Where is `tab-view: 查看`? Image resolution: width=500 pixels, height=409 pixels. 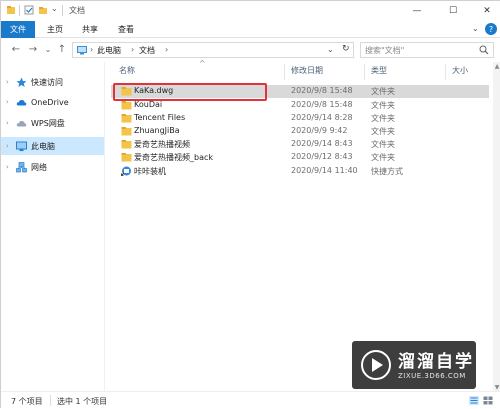 tab-view: 查看 is located at coordinates (126, 29).